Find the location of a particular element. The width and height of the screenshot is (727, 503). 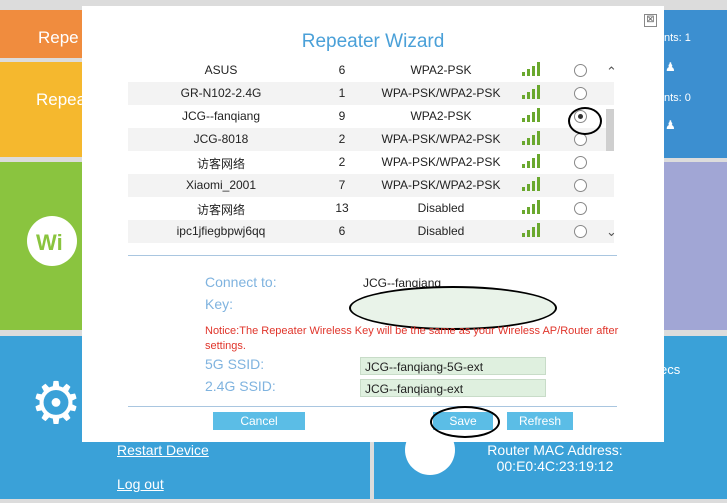

logout-link: Log out is located at coordinates (140, 484).